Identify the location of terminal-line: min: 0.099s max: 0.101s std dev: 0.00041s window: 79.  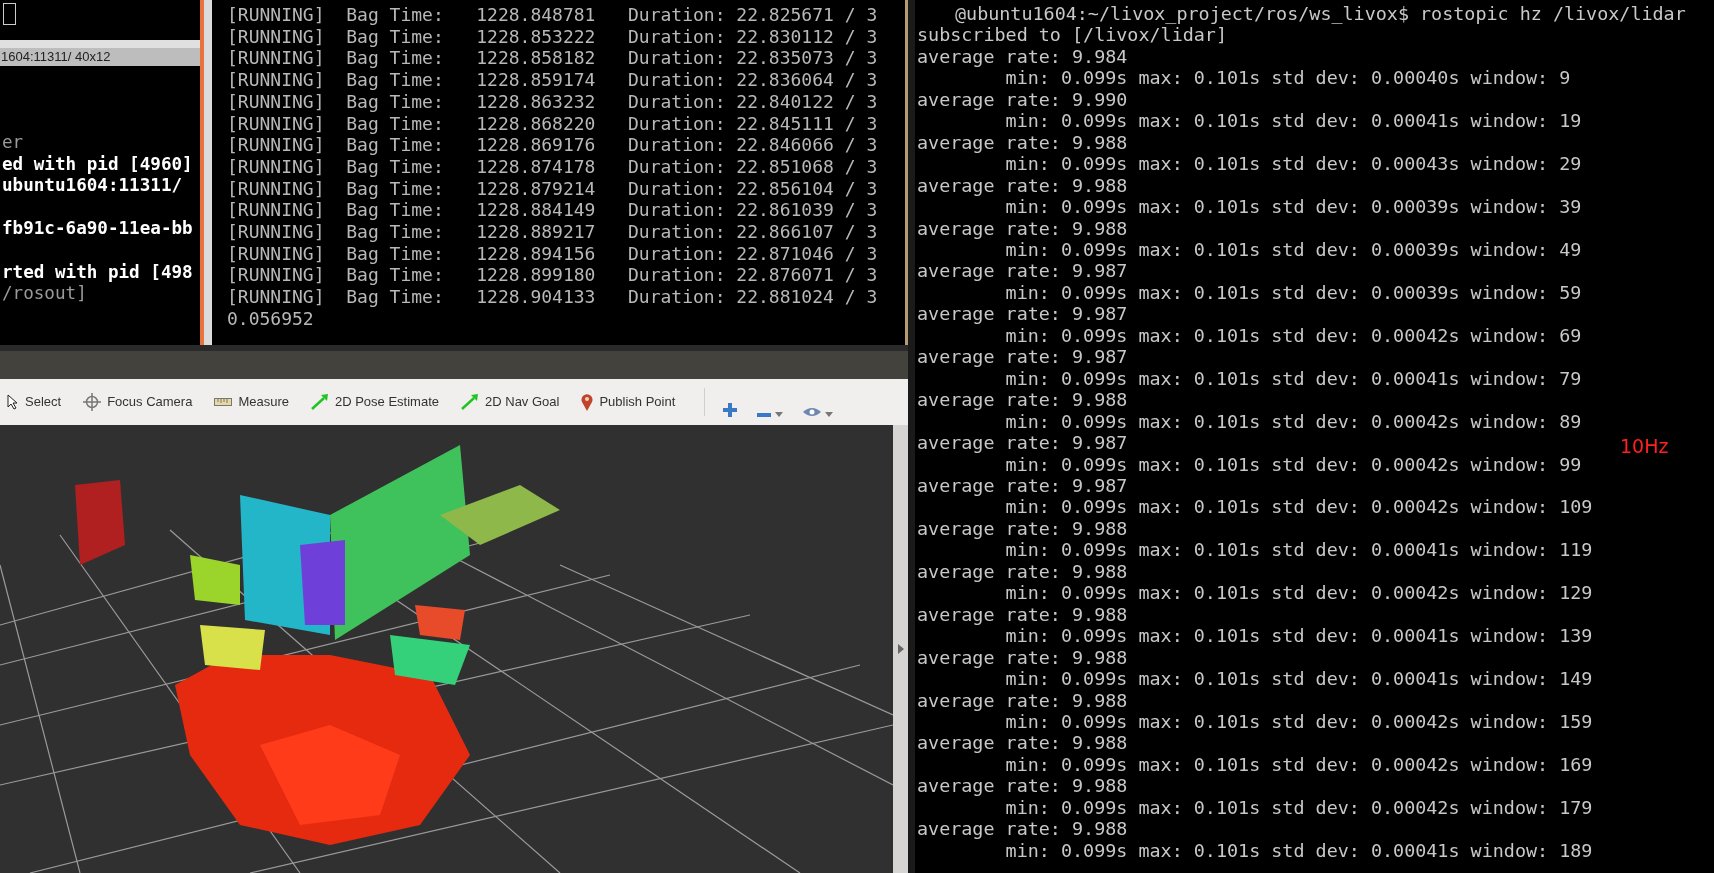
(1293, 378).